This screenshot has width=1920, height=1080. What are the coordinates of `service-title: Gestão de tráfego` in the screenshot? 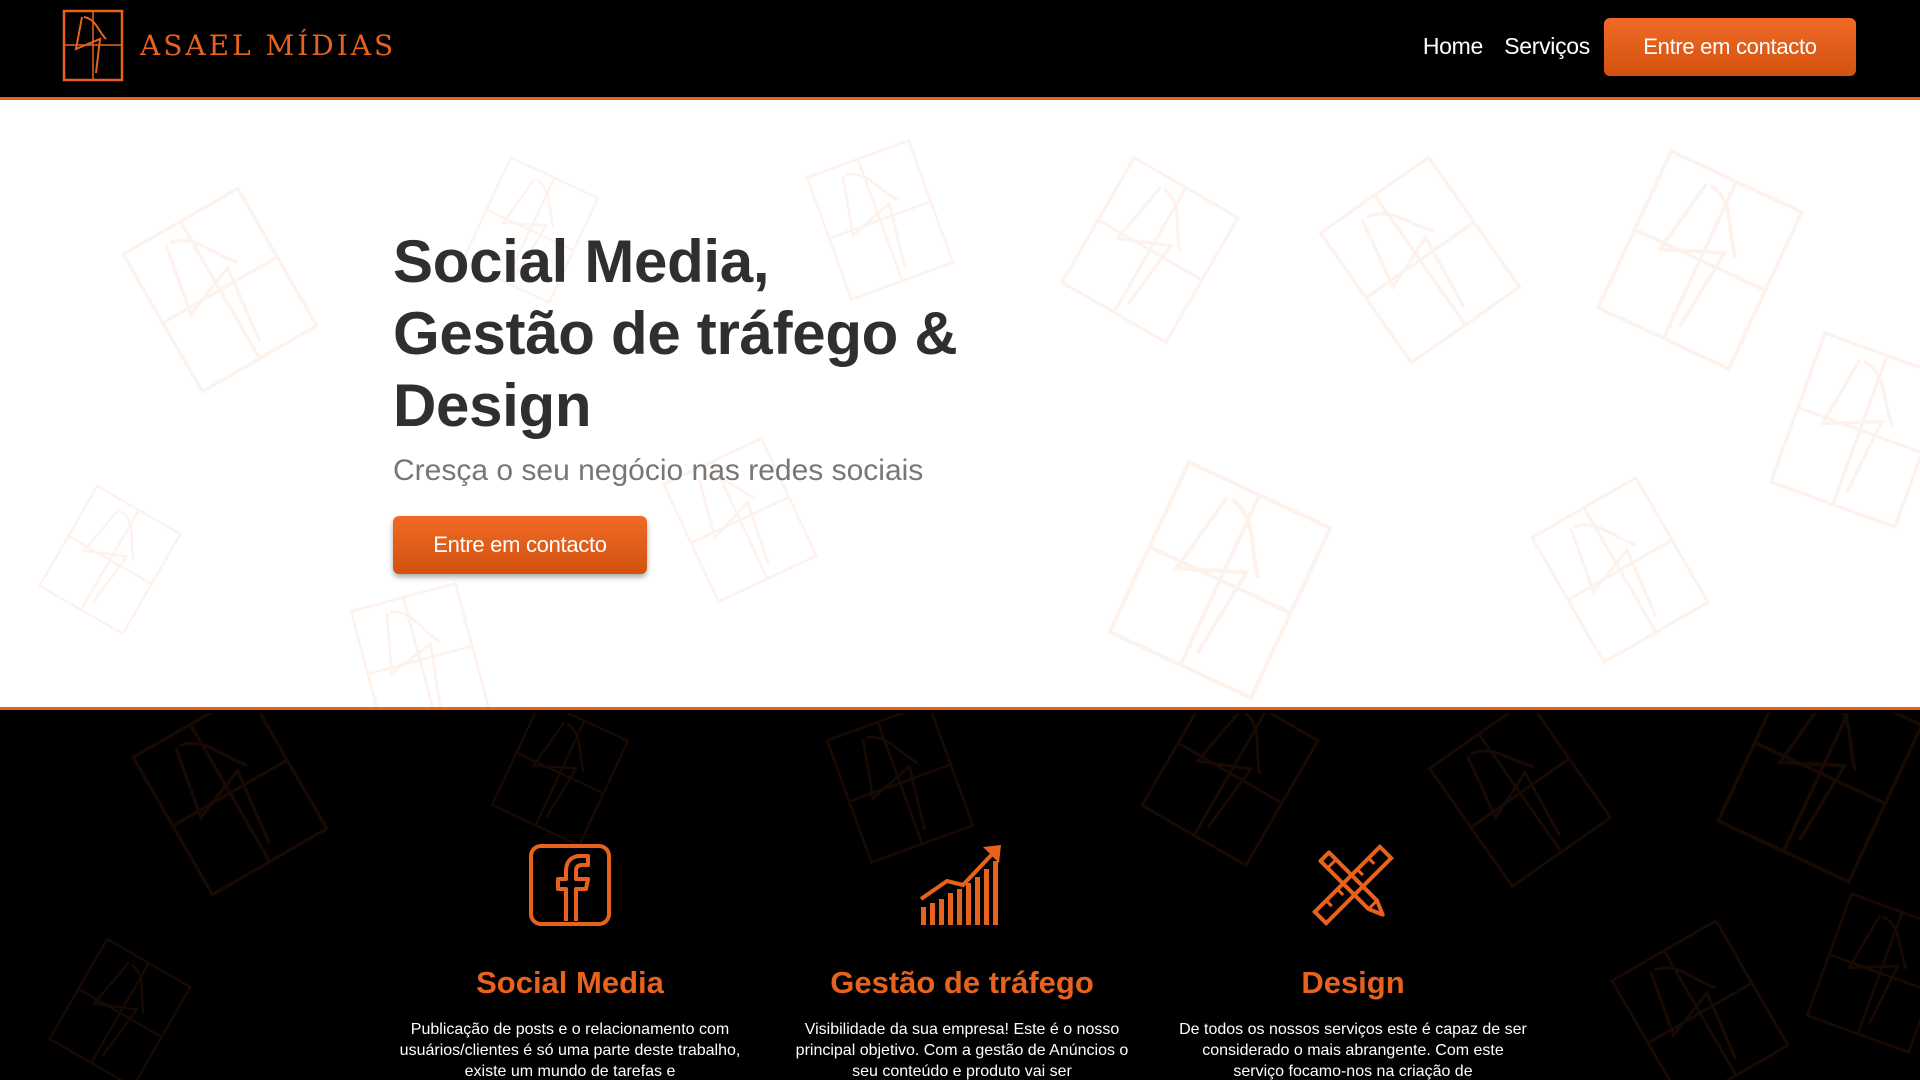 It's located at (962, 982).